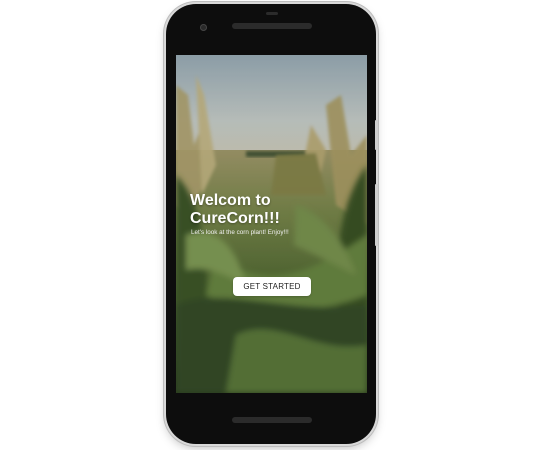 The height and width of the screenshot is (450, 554). Describe the element at coordinates (272, 13) in the screenshot. I see `front-sensor` at that location.